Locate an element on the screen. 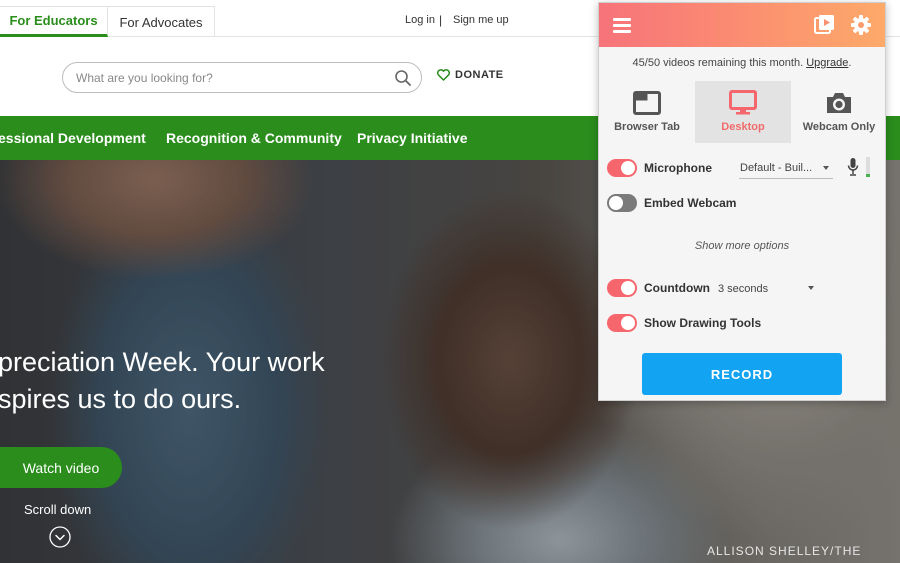  mode-desktop: Desktop is located at coordinates (743, 112).